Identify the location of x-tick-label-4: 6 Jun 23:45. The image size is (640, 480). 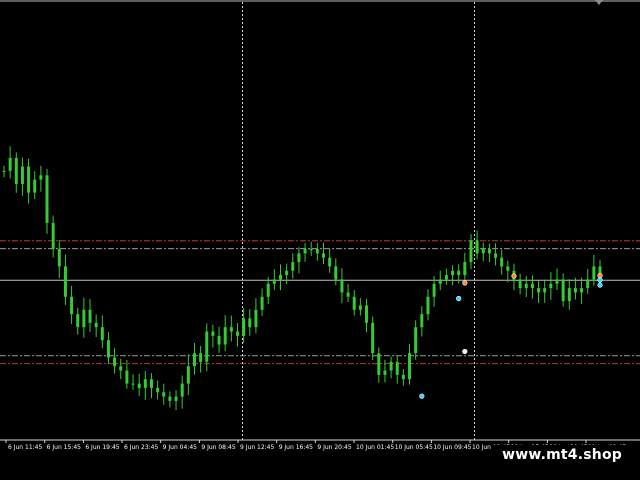
(141, 447).